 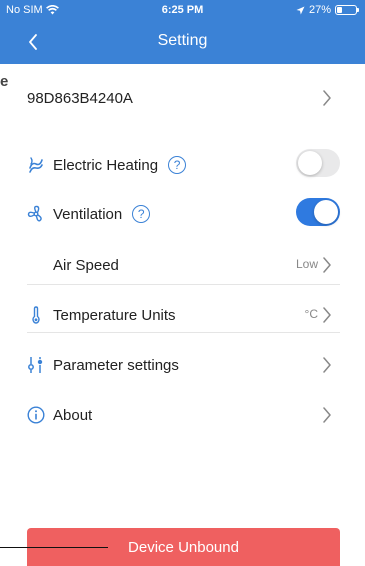 I want to click on edge-text-fragment: e, so click(x=4, y=81).